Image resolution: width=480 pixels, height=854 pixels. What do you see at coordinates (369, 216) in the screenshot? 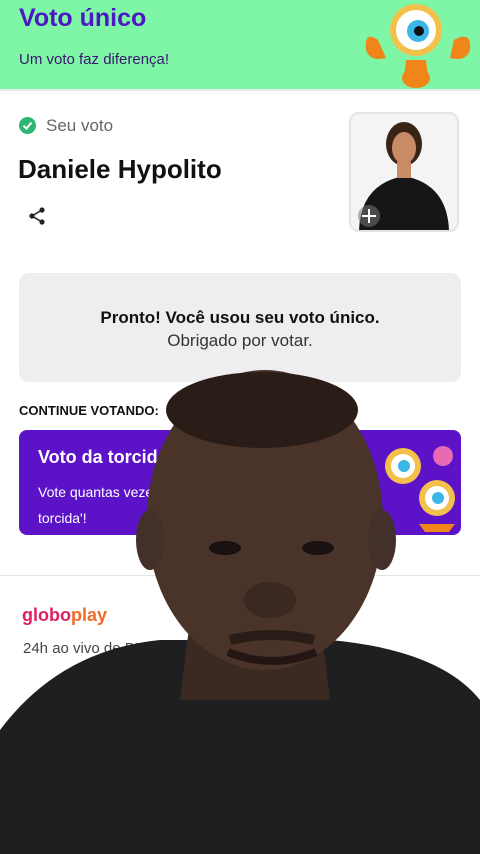
I see `drag-icon` at bounding box center [369, 216].